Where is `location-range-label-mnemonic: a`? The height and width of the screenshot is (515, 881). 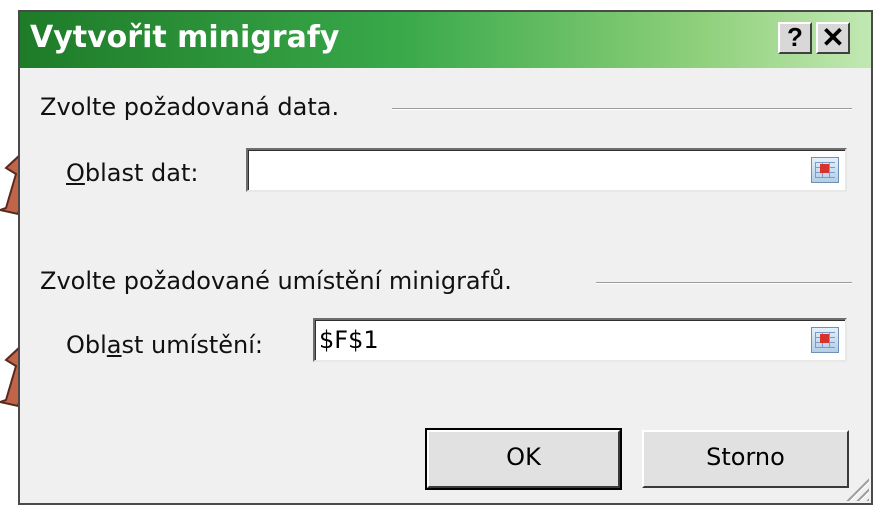
location-range-label-mnemonic: a is located at coordinates (114, 345).